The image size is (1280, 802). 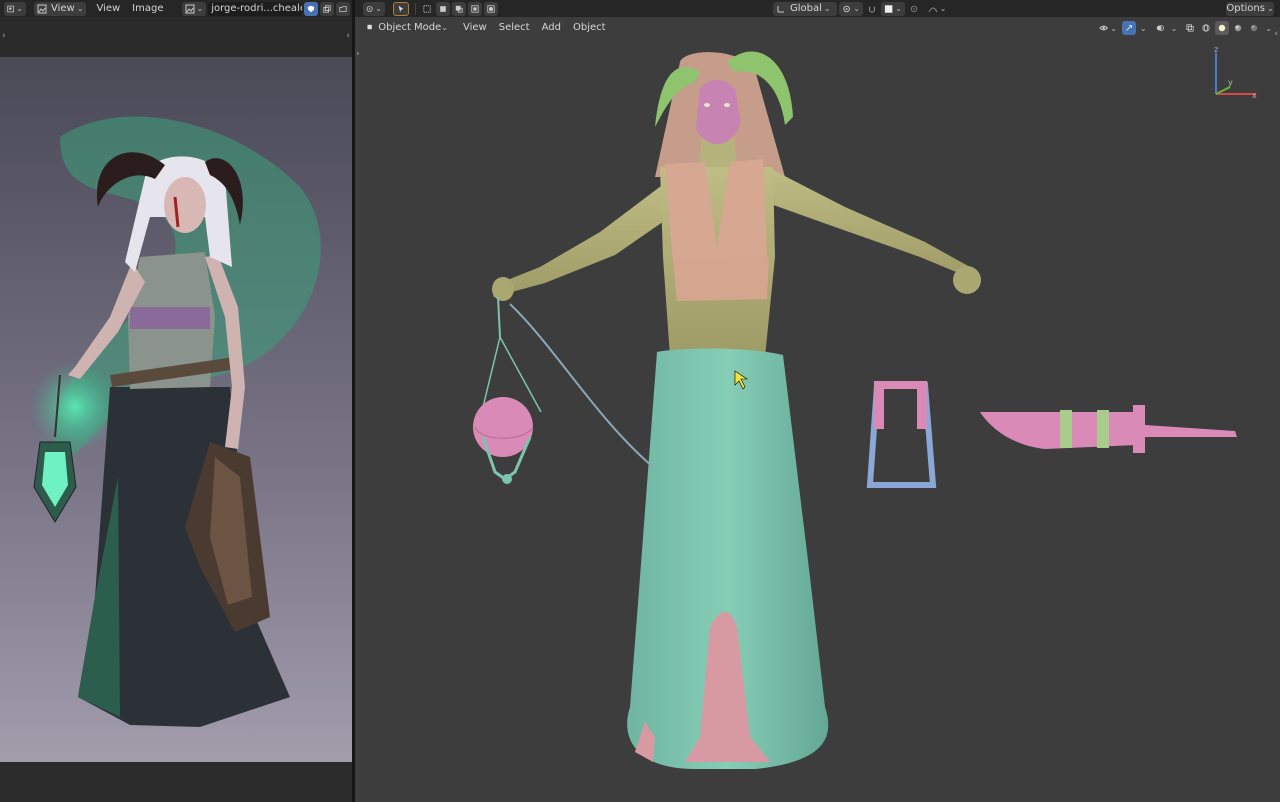 I want to click on image-browse-button: ⌄, so click(x=194, y=8).